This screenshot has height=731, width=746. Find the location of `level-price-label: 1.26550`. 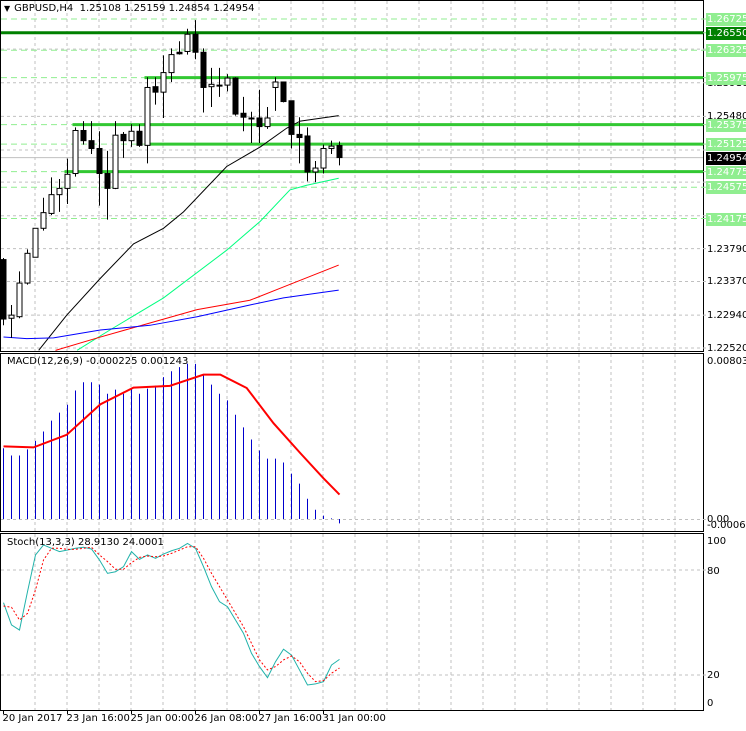

level-price-label: 1.26550 is located at coordinates (726, 33).